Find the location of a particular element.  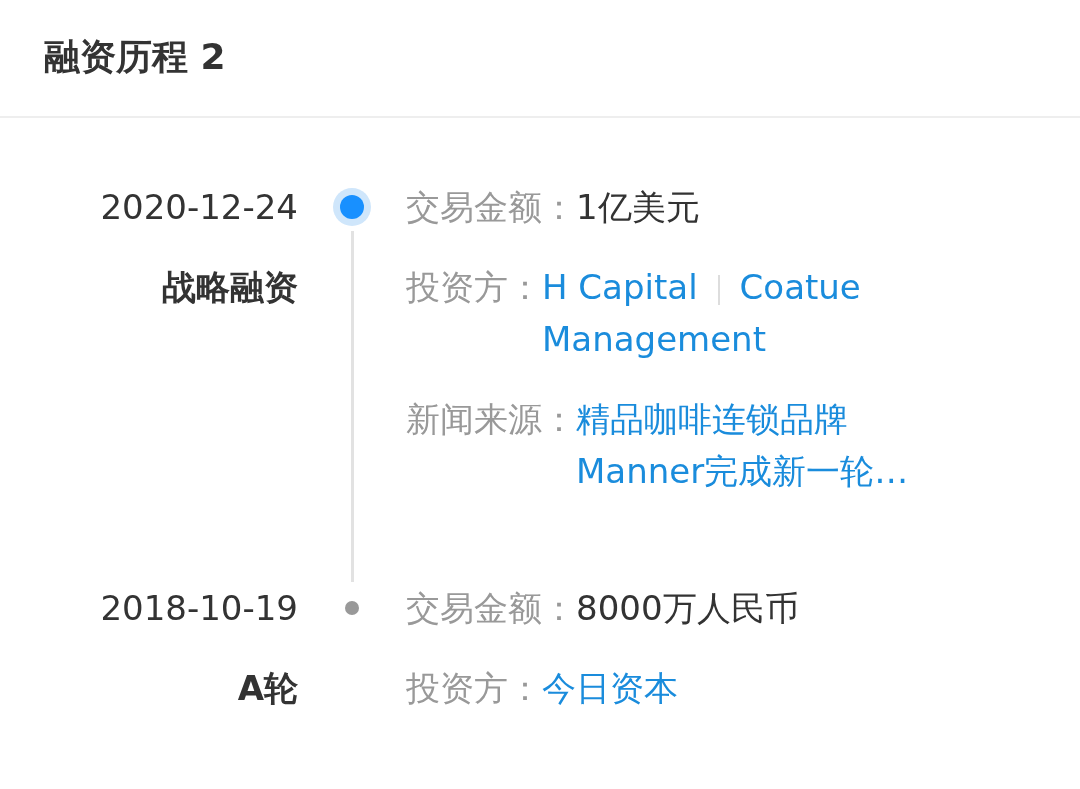

event-date: 2018-10-19 is located at coordinates (199, 608).